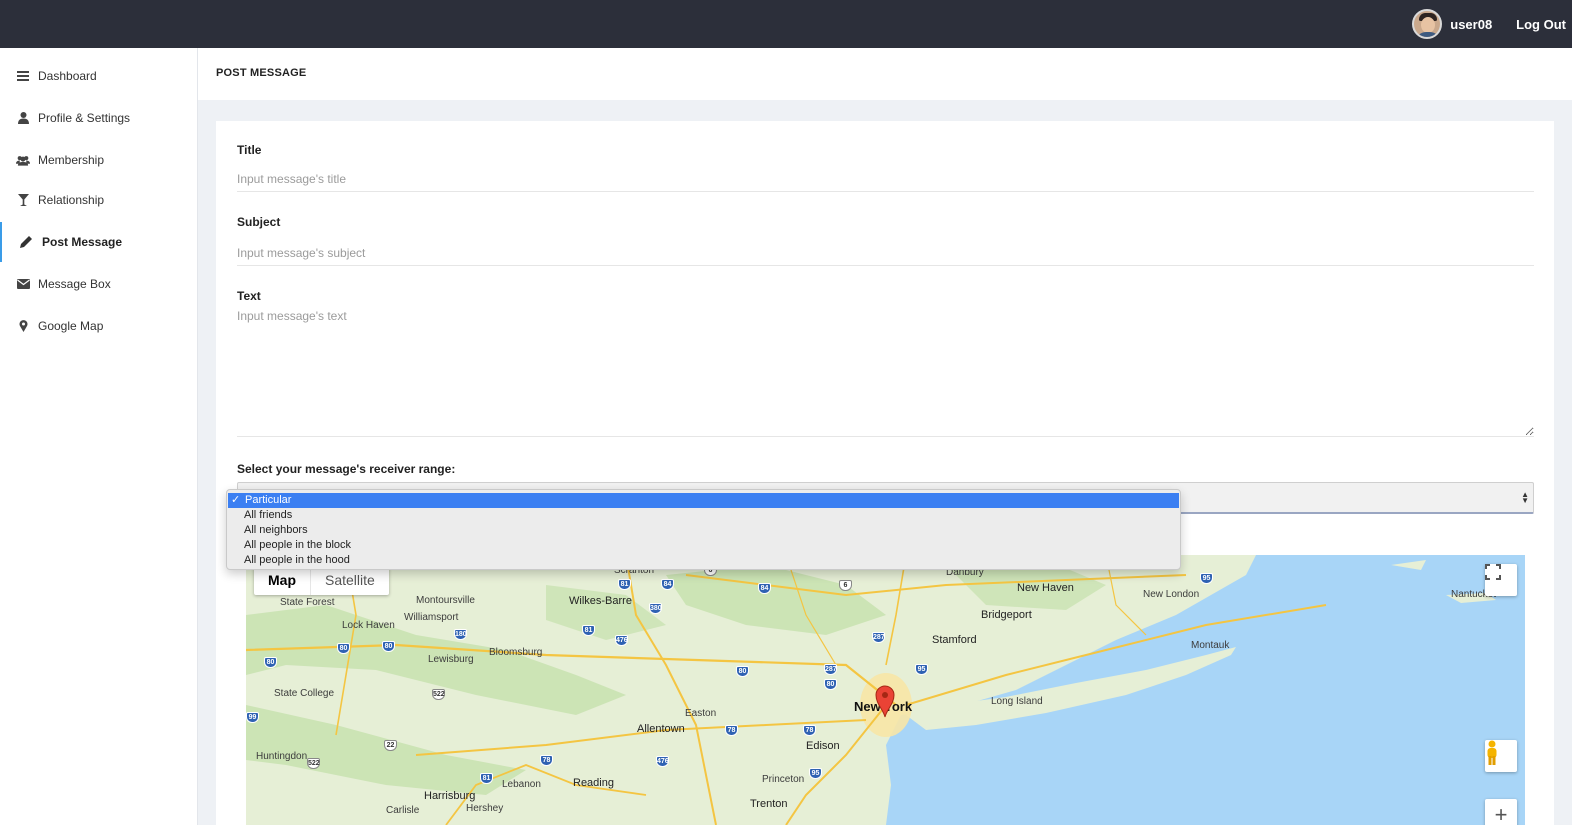 The image size is (1572, 825). I want to click on sidebar-item-dashboard: Dashboard, so click(99, 76).